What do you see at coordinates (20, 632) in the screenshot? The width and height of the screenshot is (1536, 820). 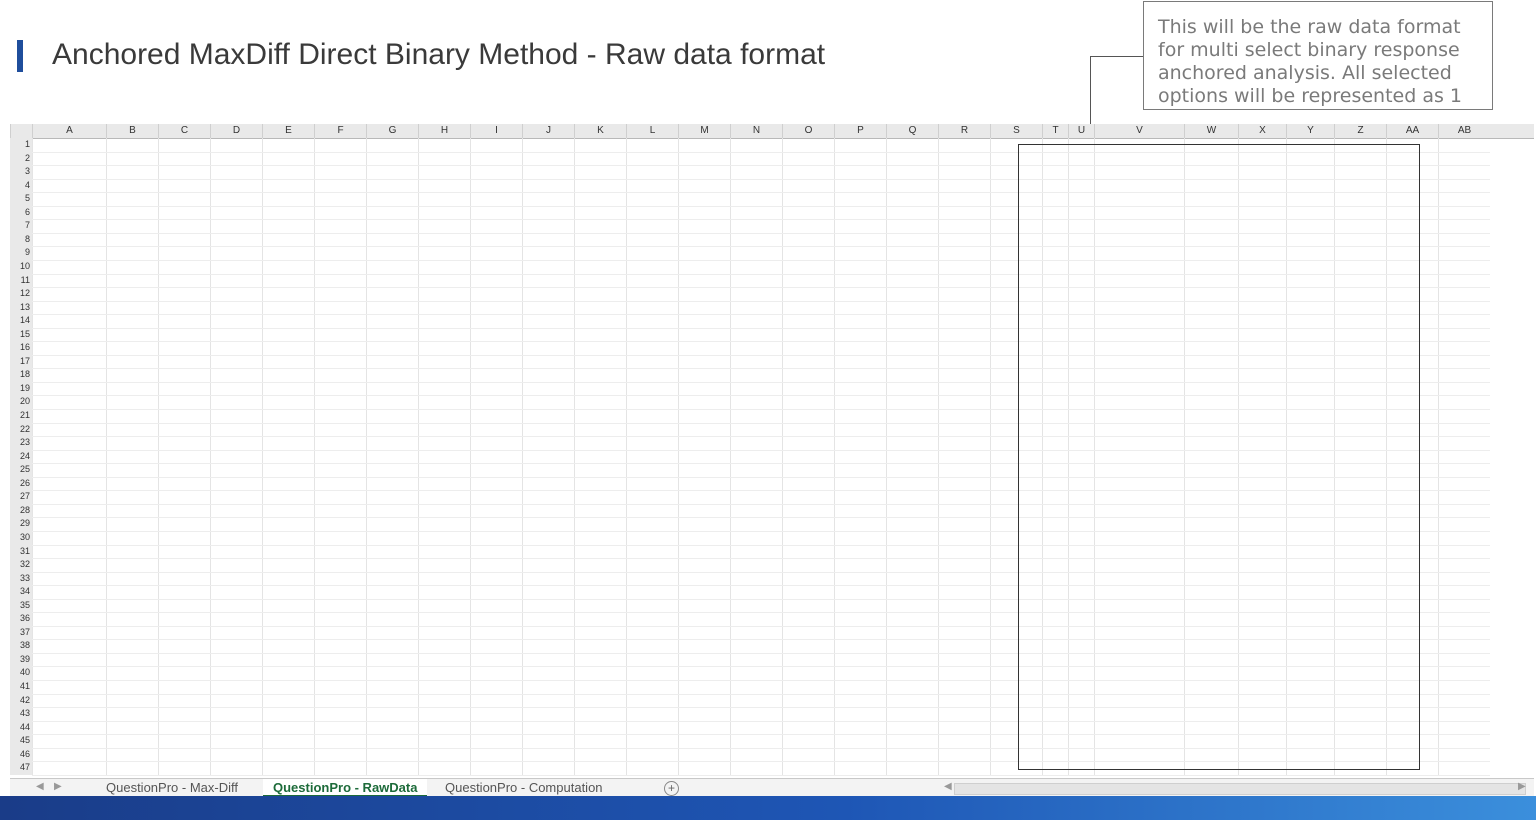 I see `row-number: 37` at bounding box center [20, 632].